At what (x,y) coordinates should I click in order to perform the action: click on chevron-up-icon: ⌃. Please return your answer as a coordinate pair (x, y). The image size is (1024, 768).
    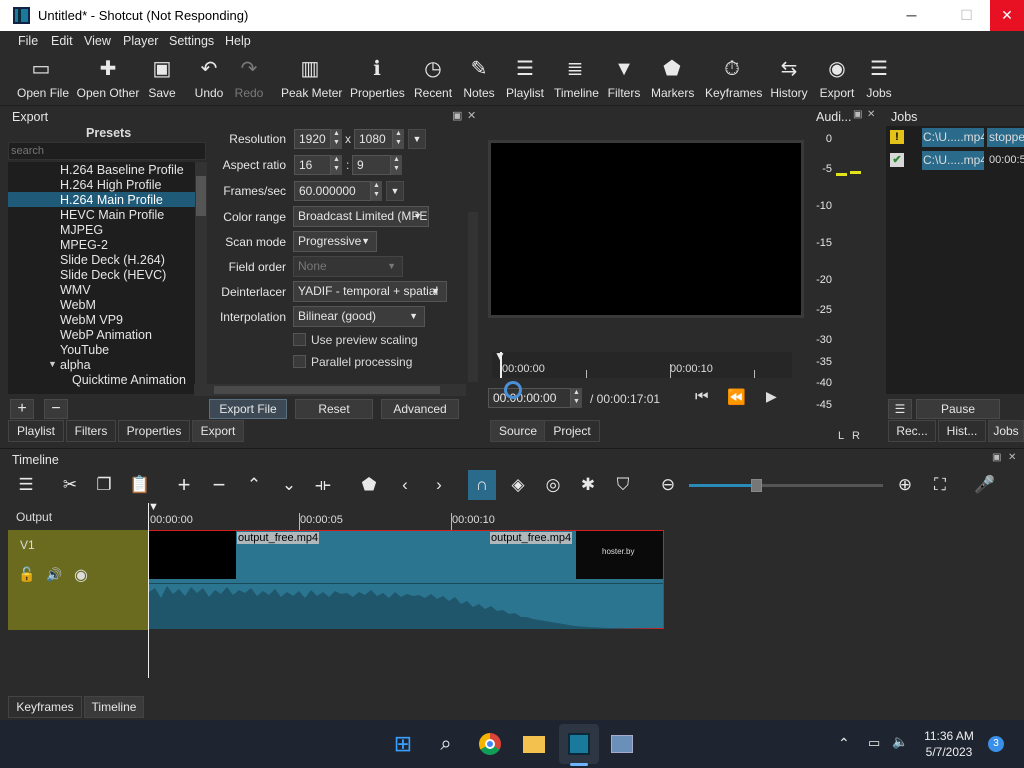
    Looking at the image, I should click on (844, 743).